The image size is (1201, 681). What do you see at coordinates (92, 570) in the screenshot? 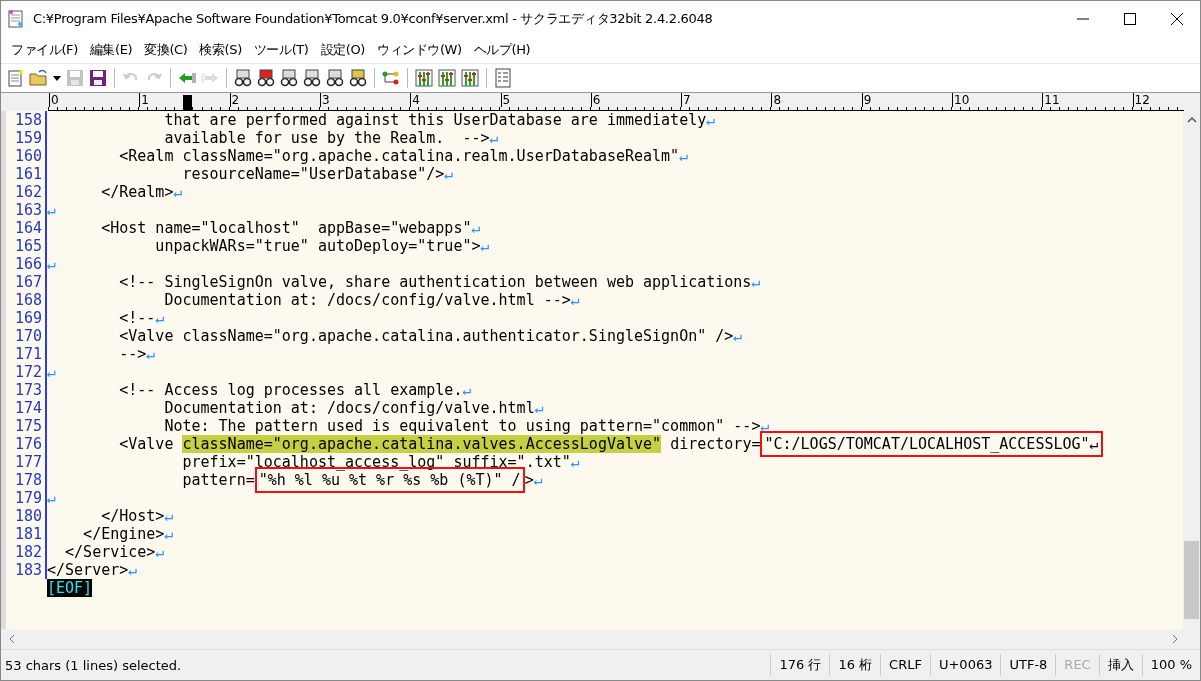
I see `code-line: </Server>↵` at bounding box center [92, 570].